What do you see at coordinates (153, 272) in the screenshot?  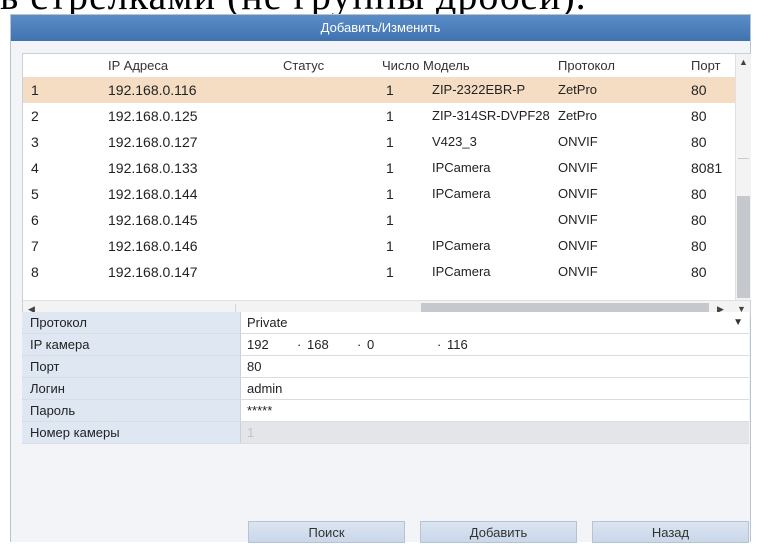 I see `ip-cell: 192.168.0.147` at bounding box center [153, 272].